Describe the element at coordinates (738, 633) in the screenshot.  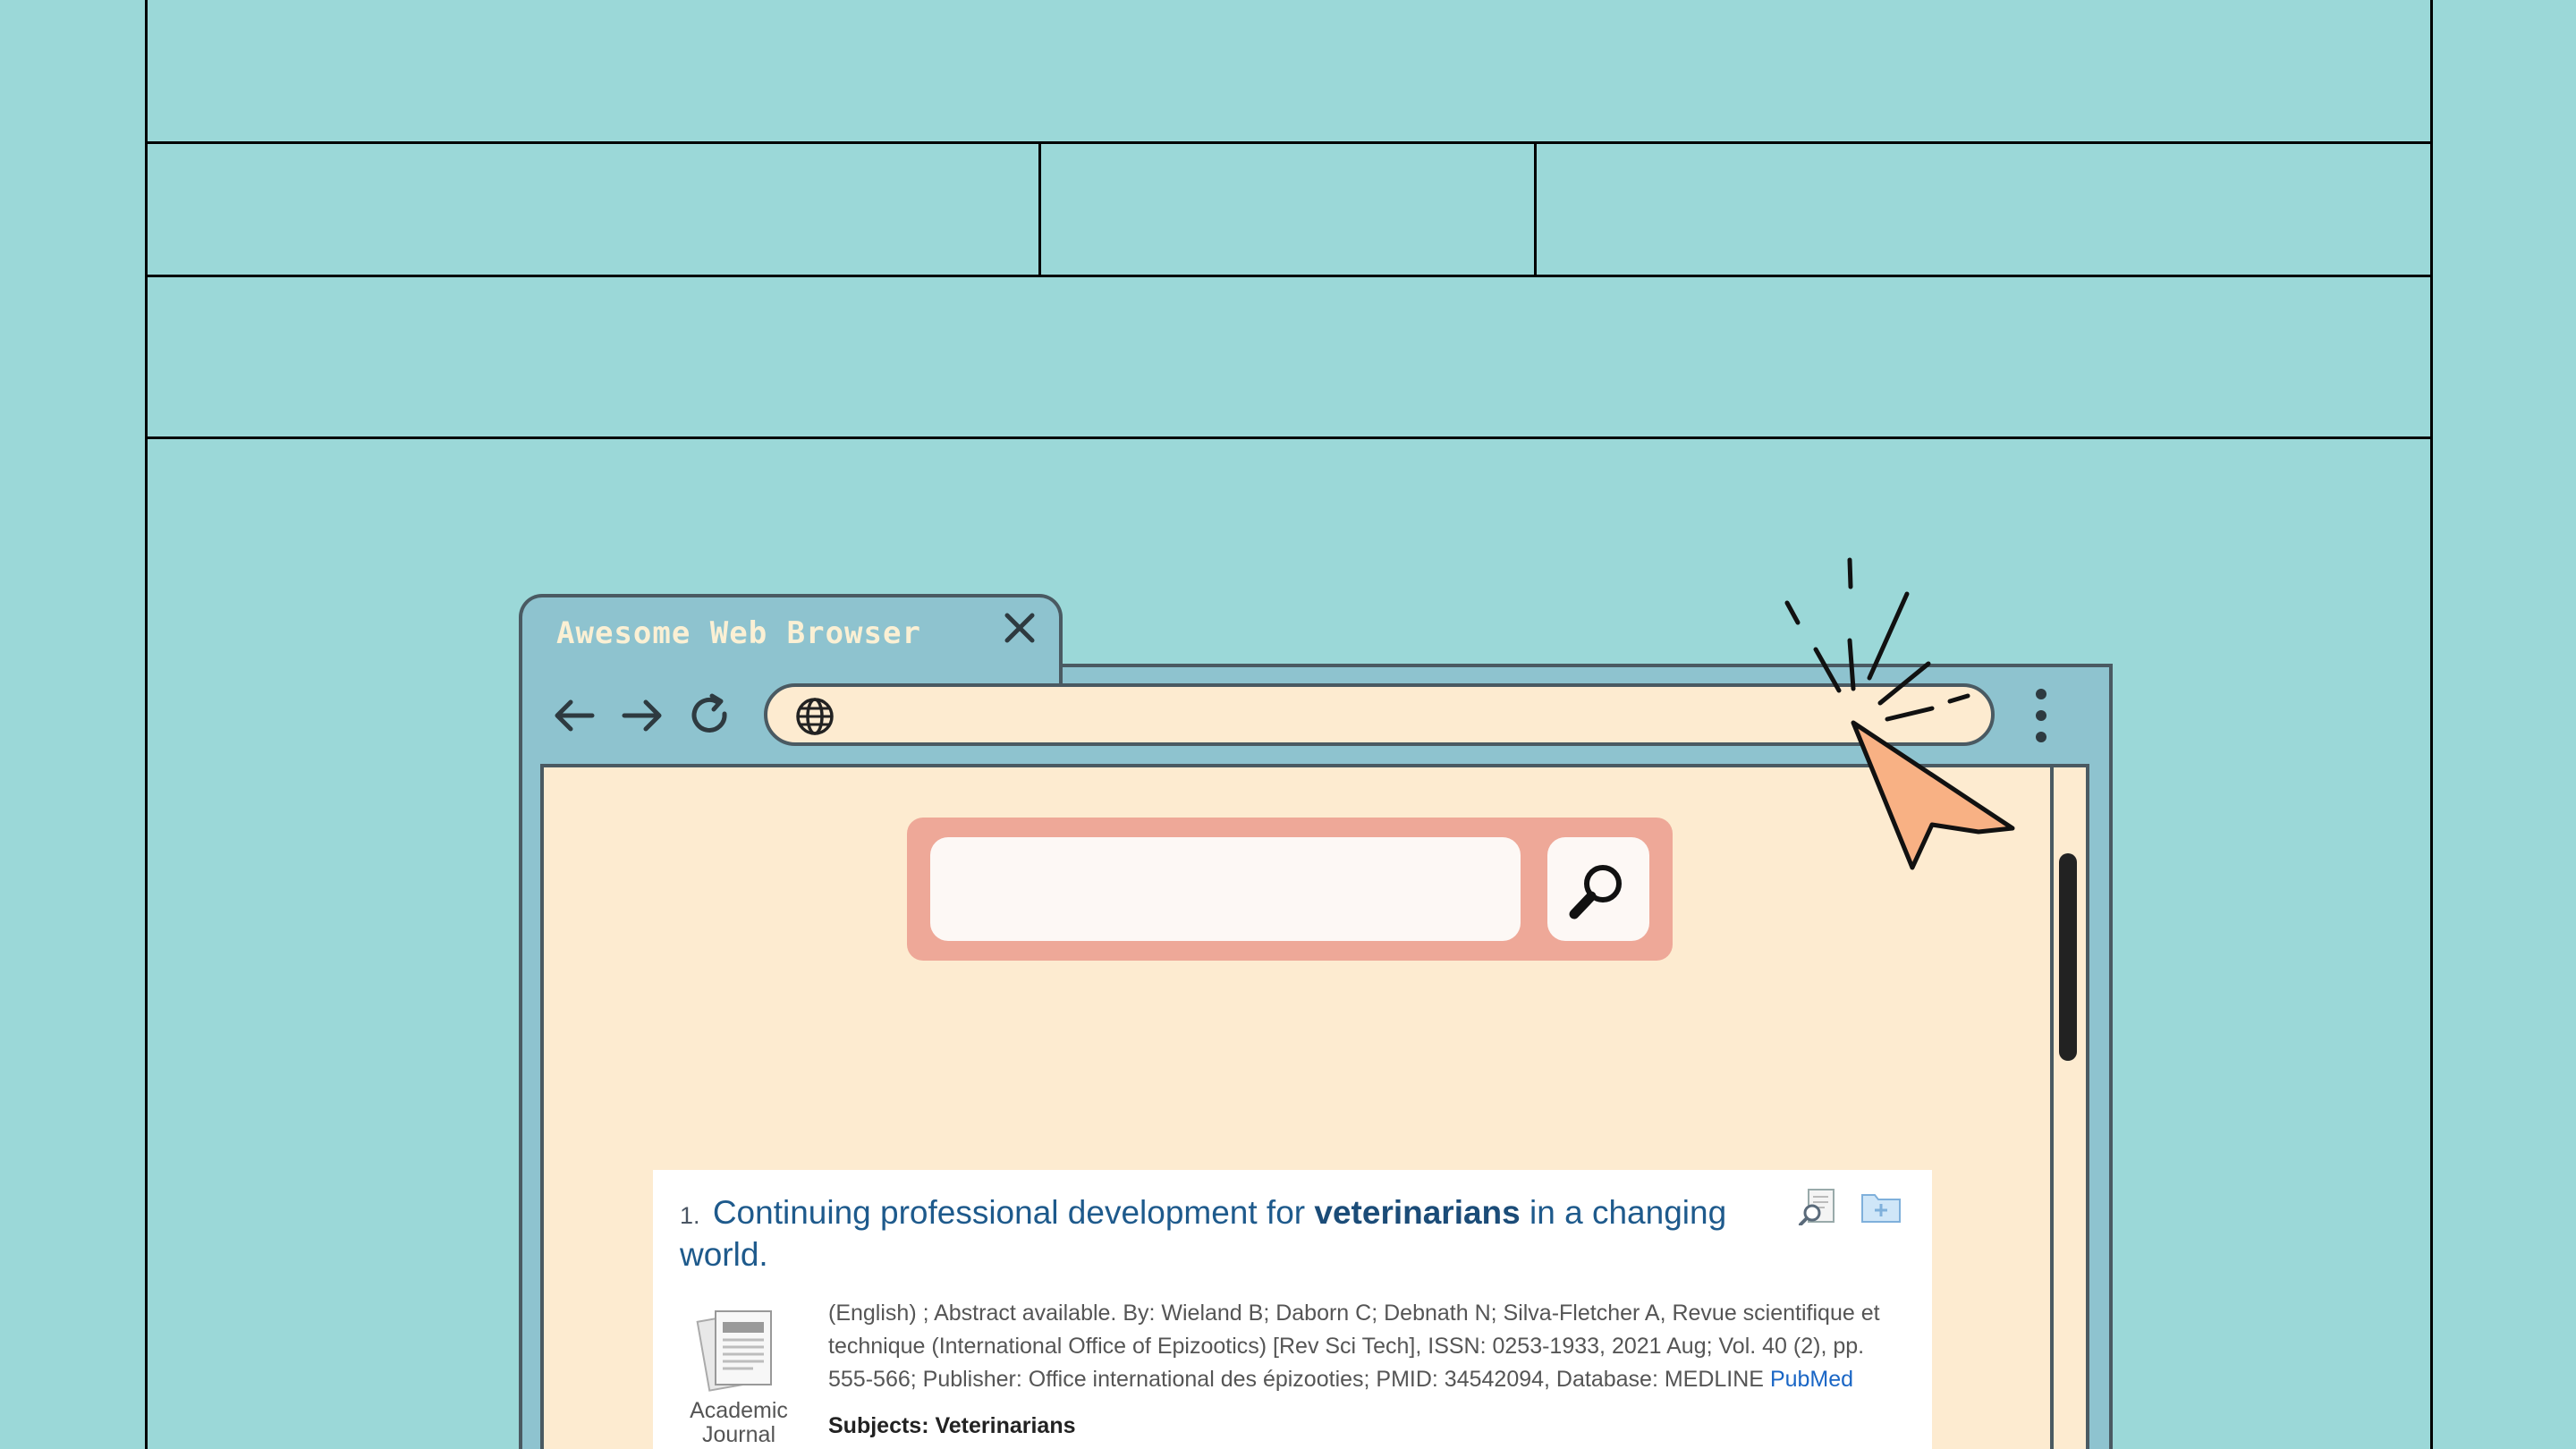
I see `tab-title: Awesome Web Browser` at that location.